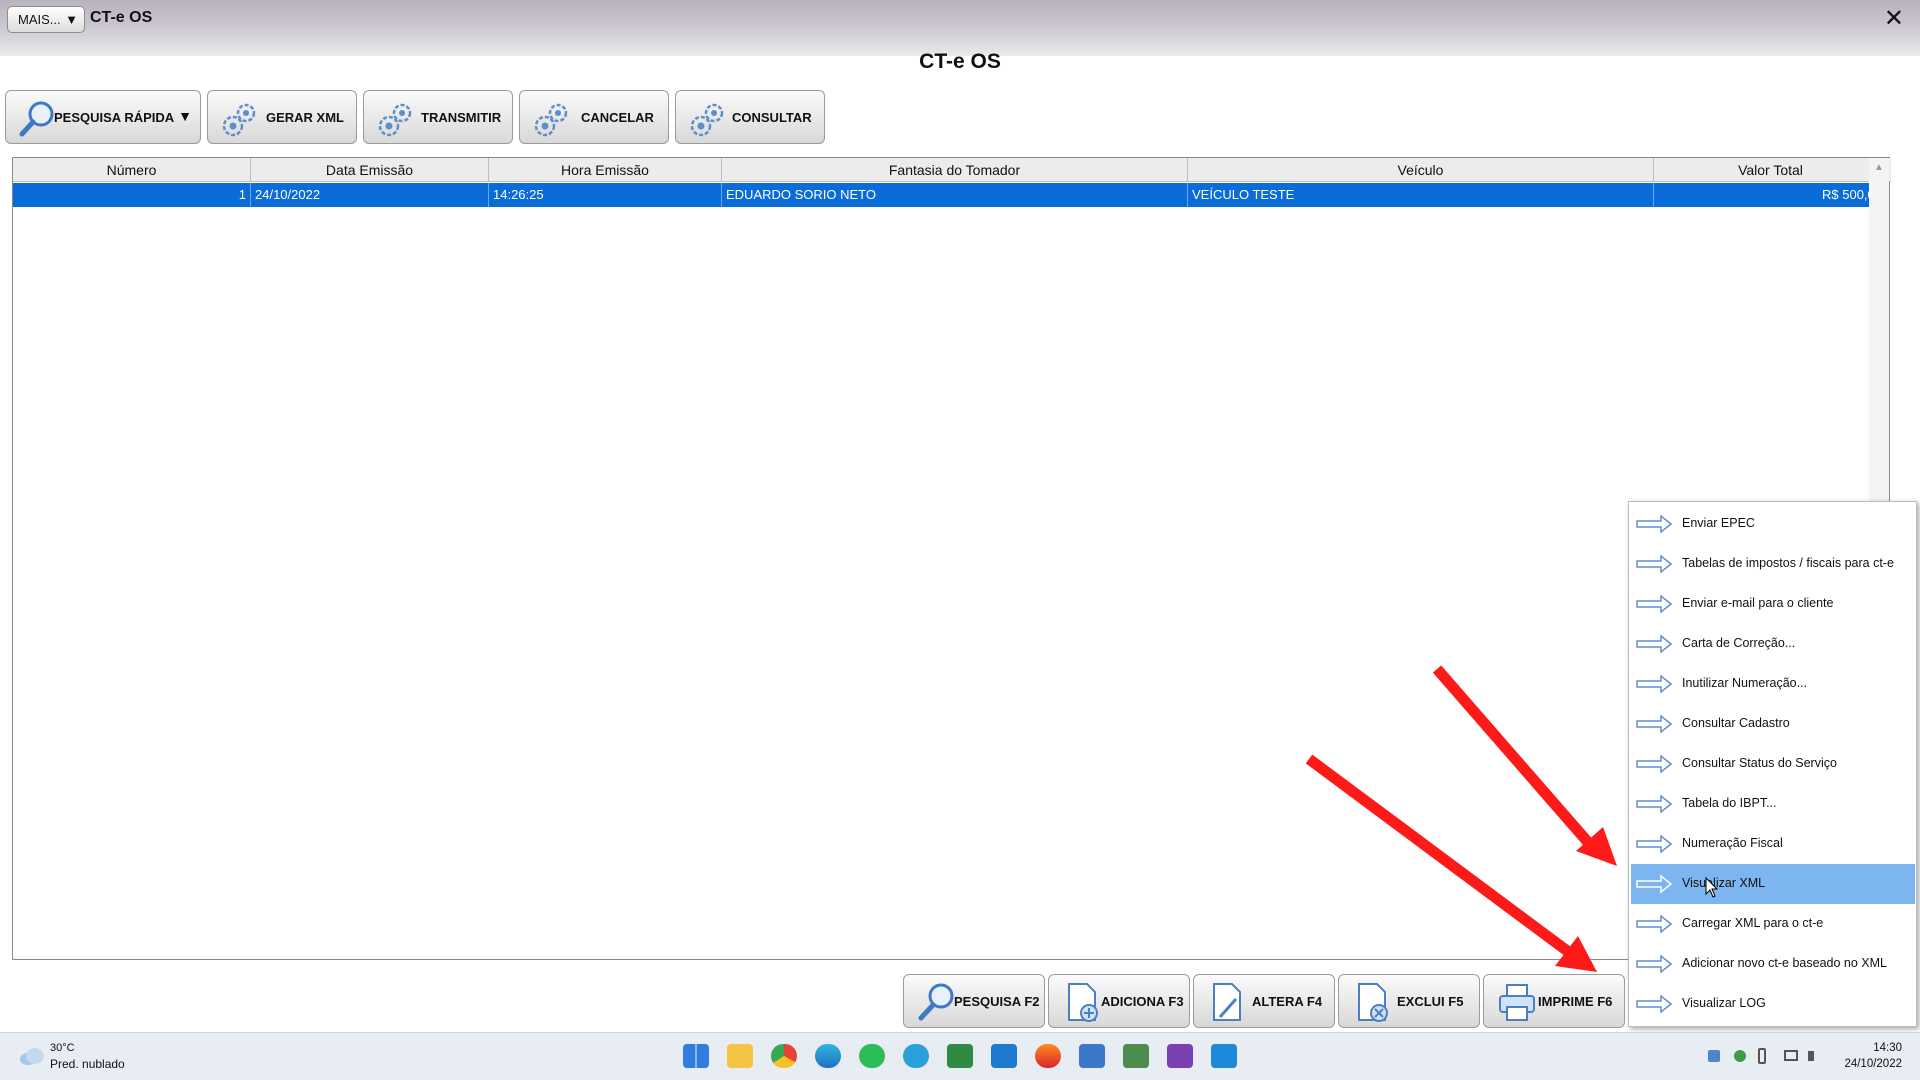 This screenshot has height=1080, width=1920. Describe the element at coordinates (784, 1056) in the screenshot. I see `chrome-icon` at that location.